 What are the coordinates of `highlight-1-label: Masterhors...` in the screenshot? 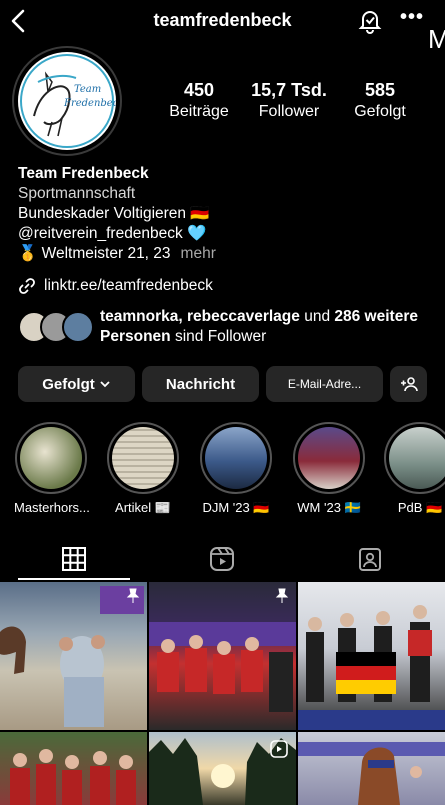 It's located at (52, 507).